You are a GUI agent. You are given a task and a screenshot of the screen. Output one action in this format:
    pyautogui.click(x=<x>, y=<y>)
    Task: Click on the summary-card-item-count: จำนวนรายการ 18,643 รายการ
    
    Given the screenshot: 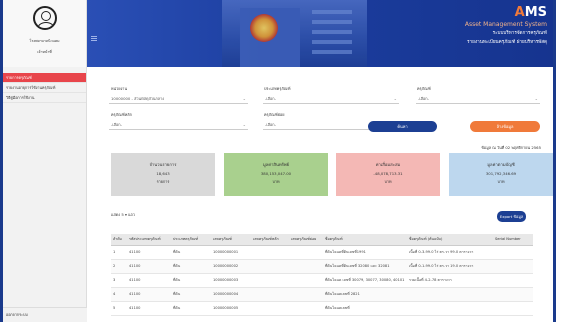 What is the action you would take?
    pyautogui.click(x=163, y=174)
    